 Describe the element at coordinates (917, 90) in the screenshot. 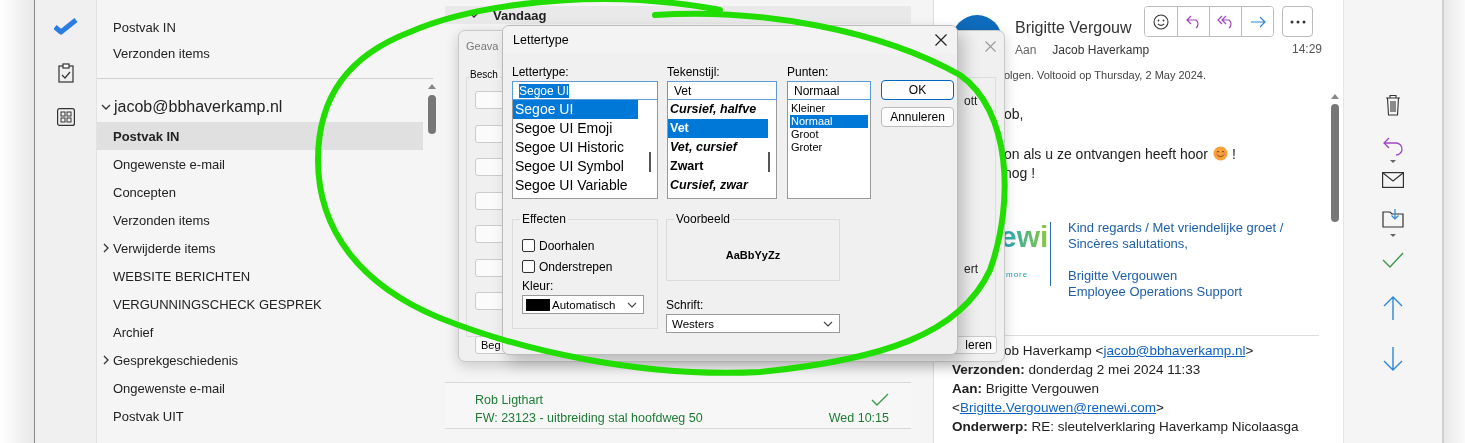

I see `ok-button: OK` at that location.